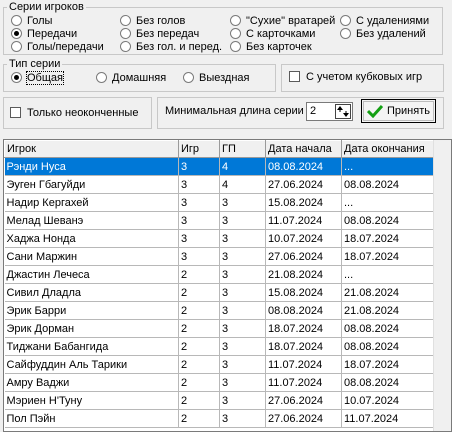 The image size is (452, 432). What do you see at coordinates (242, 166) in the screenshot?
I see `table-cell: 4` at bounding box center [242, 166].